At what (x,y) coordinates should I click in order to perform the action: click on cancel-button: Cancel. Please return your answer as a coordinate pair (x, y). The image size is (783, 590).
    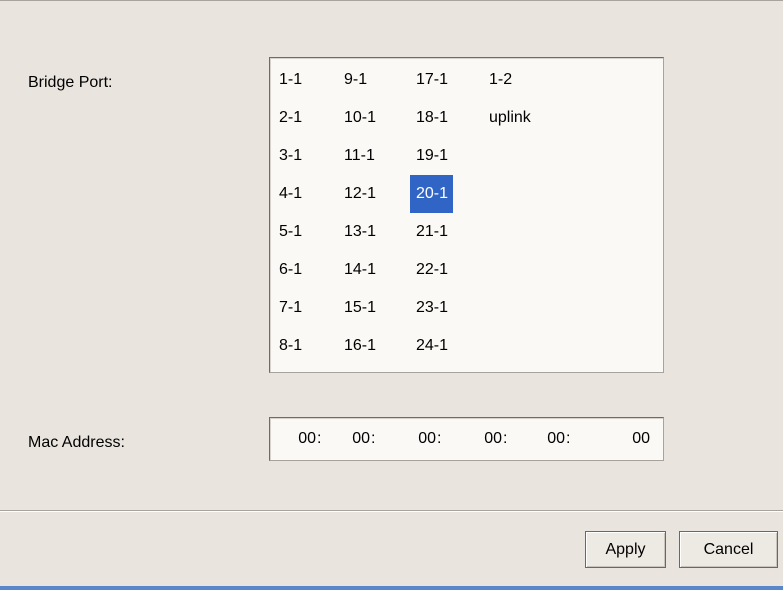
    Looking at the image, I should click on (728, 549).